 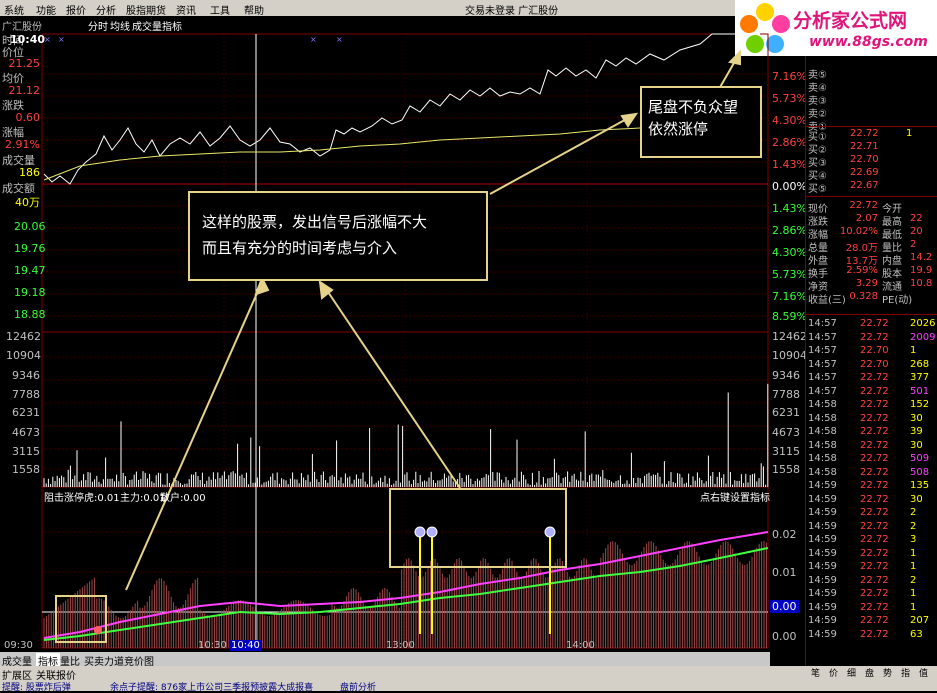 What do you see at coordinates (871, 246) in the screenshot?
I see `quote-row: 总量 28.0万 量比 2` at bounding box center [871, 246].